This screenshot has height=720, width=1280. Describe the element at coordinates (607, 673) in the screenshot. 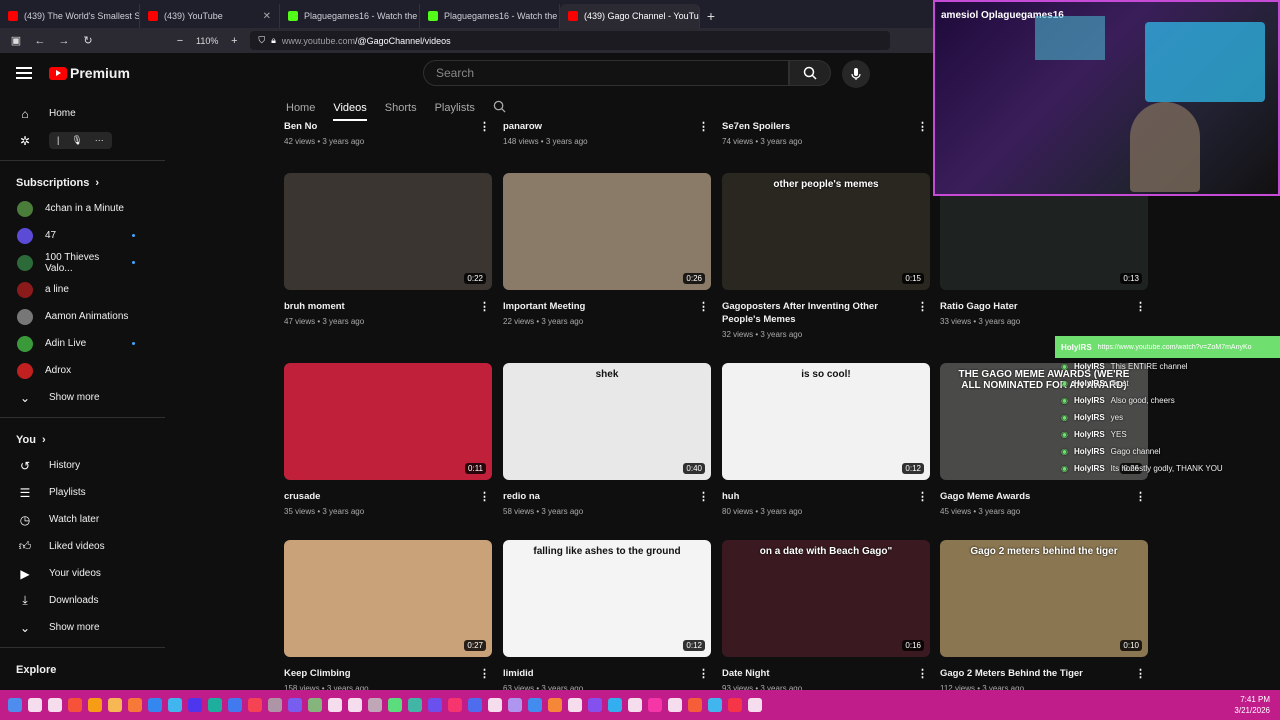

I see `video-title: limidid` at that location.